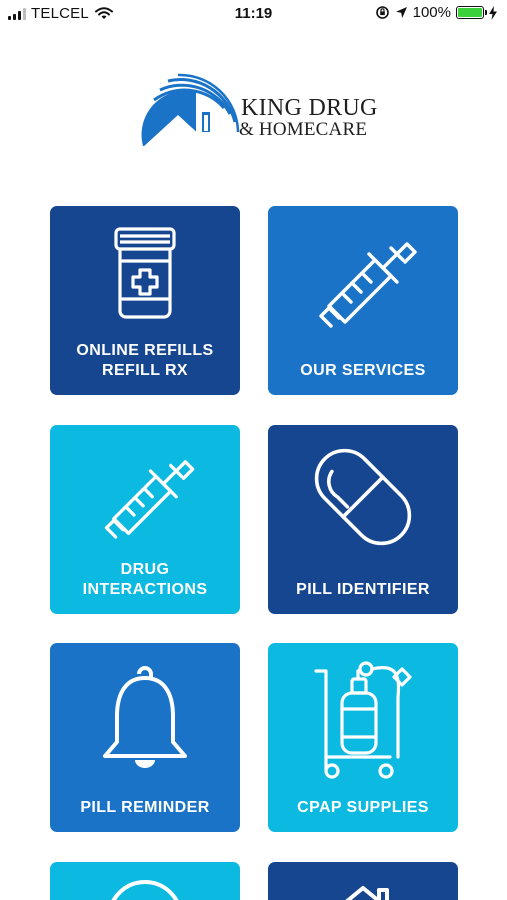 This screenshot has width=507, height=900. Describe the element at coordinates (303, 129) in the screenshot. I see `brand-subtitle: & HOMECARE` at that location.